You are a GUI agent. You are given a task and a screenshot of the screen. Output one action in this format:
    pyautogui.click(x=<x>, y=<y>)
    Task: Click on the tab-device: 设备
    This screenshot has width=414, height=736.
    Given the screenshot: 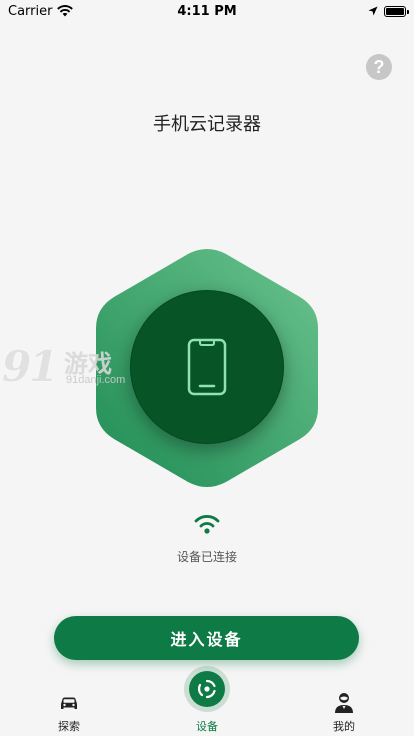 What is the action you would take?
    pyautogui.click(x=207, y=701)
    